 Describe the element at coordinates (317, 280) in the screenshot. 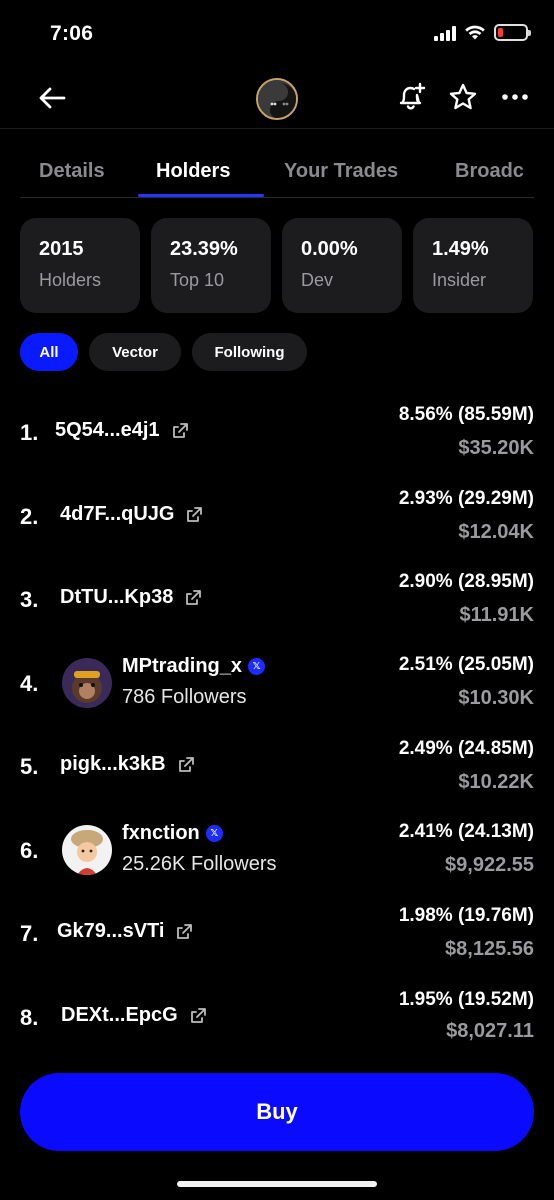

I see `stat-label: Dev` at that location.